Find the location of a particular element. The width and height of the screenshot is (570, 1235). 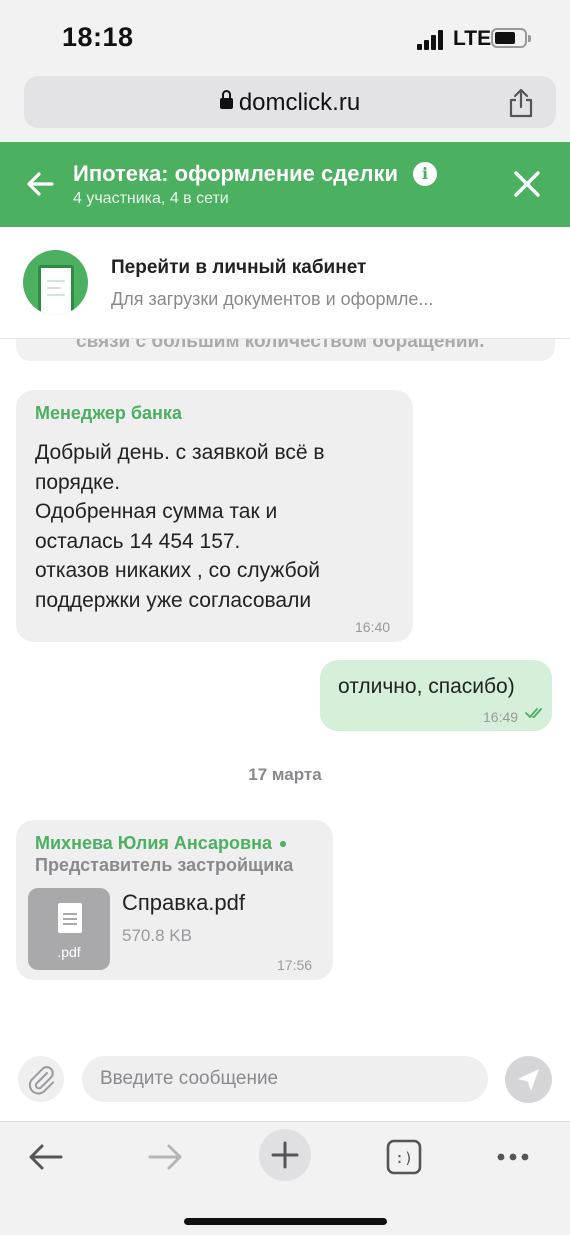

home-indicator is located at coordinates (285, 1221).